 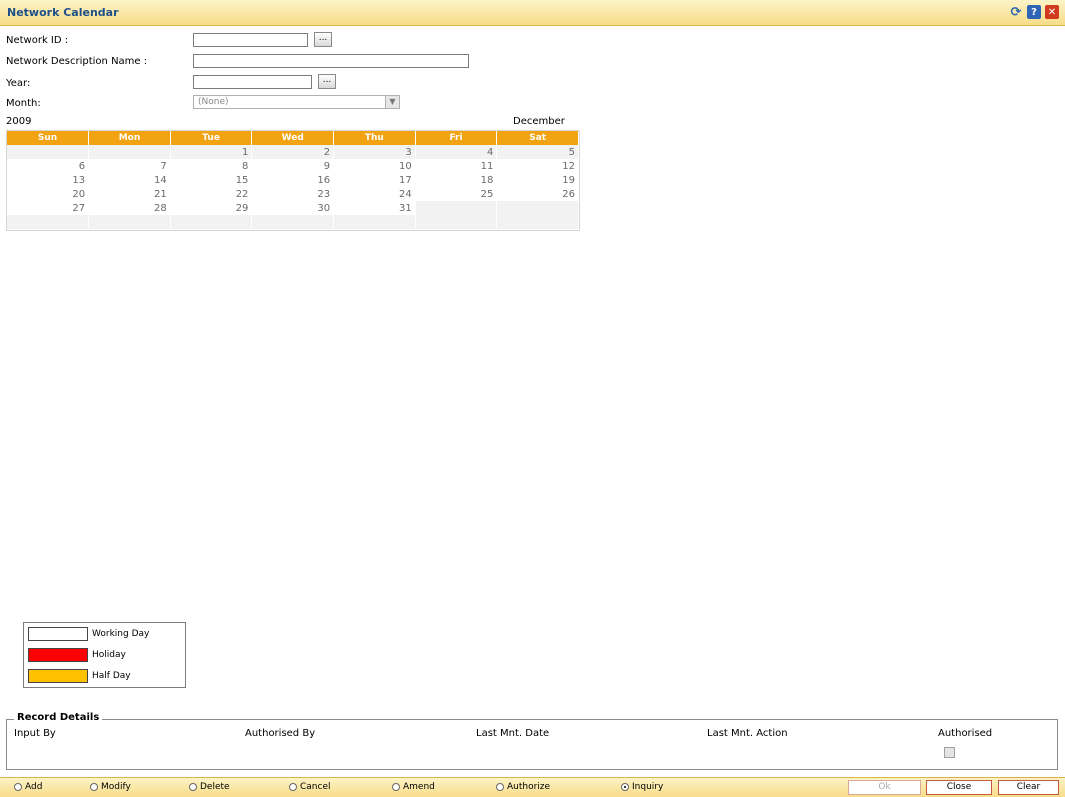 What do you see at coordinates (537, 180) in the screenshot?
I see `calendar-day-cell: 19` at bounding box center [537, 180].